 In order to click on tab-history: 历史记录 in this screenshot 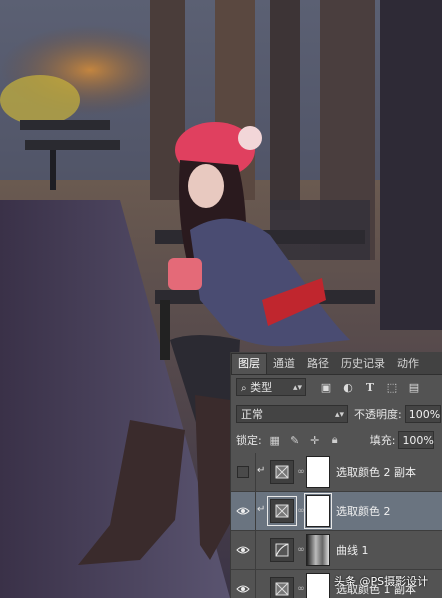, I will do `click(363, 364)`.